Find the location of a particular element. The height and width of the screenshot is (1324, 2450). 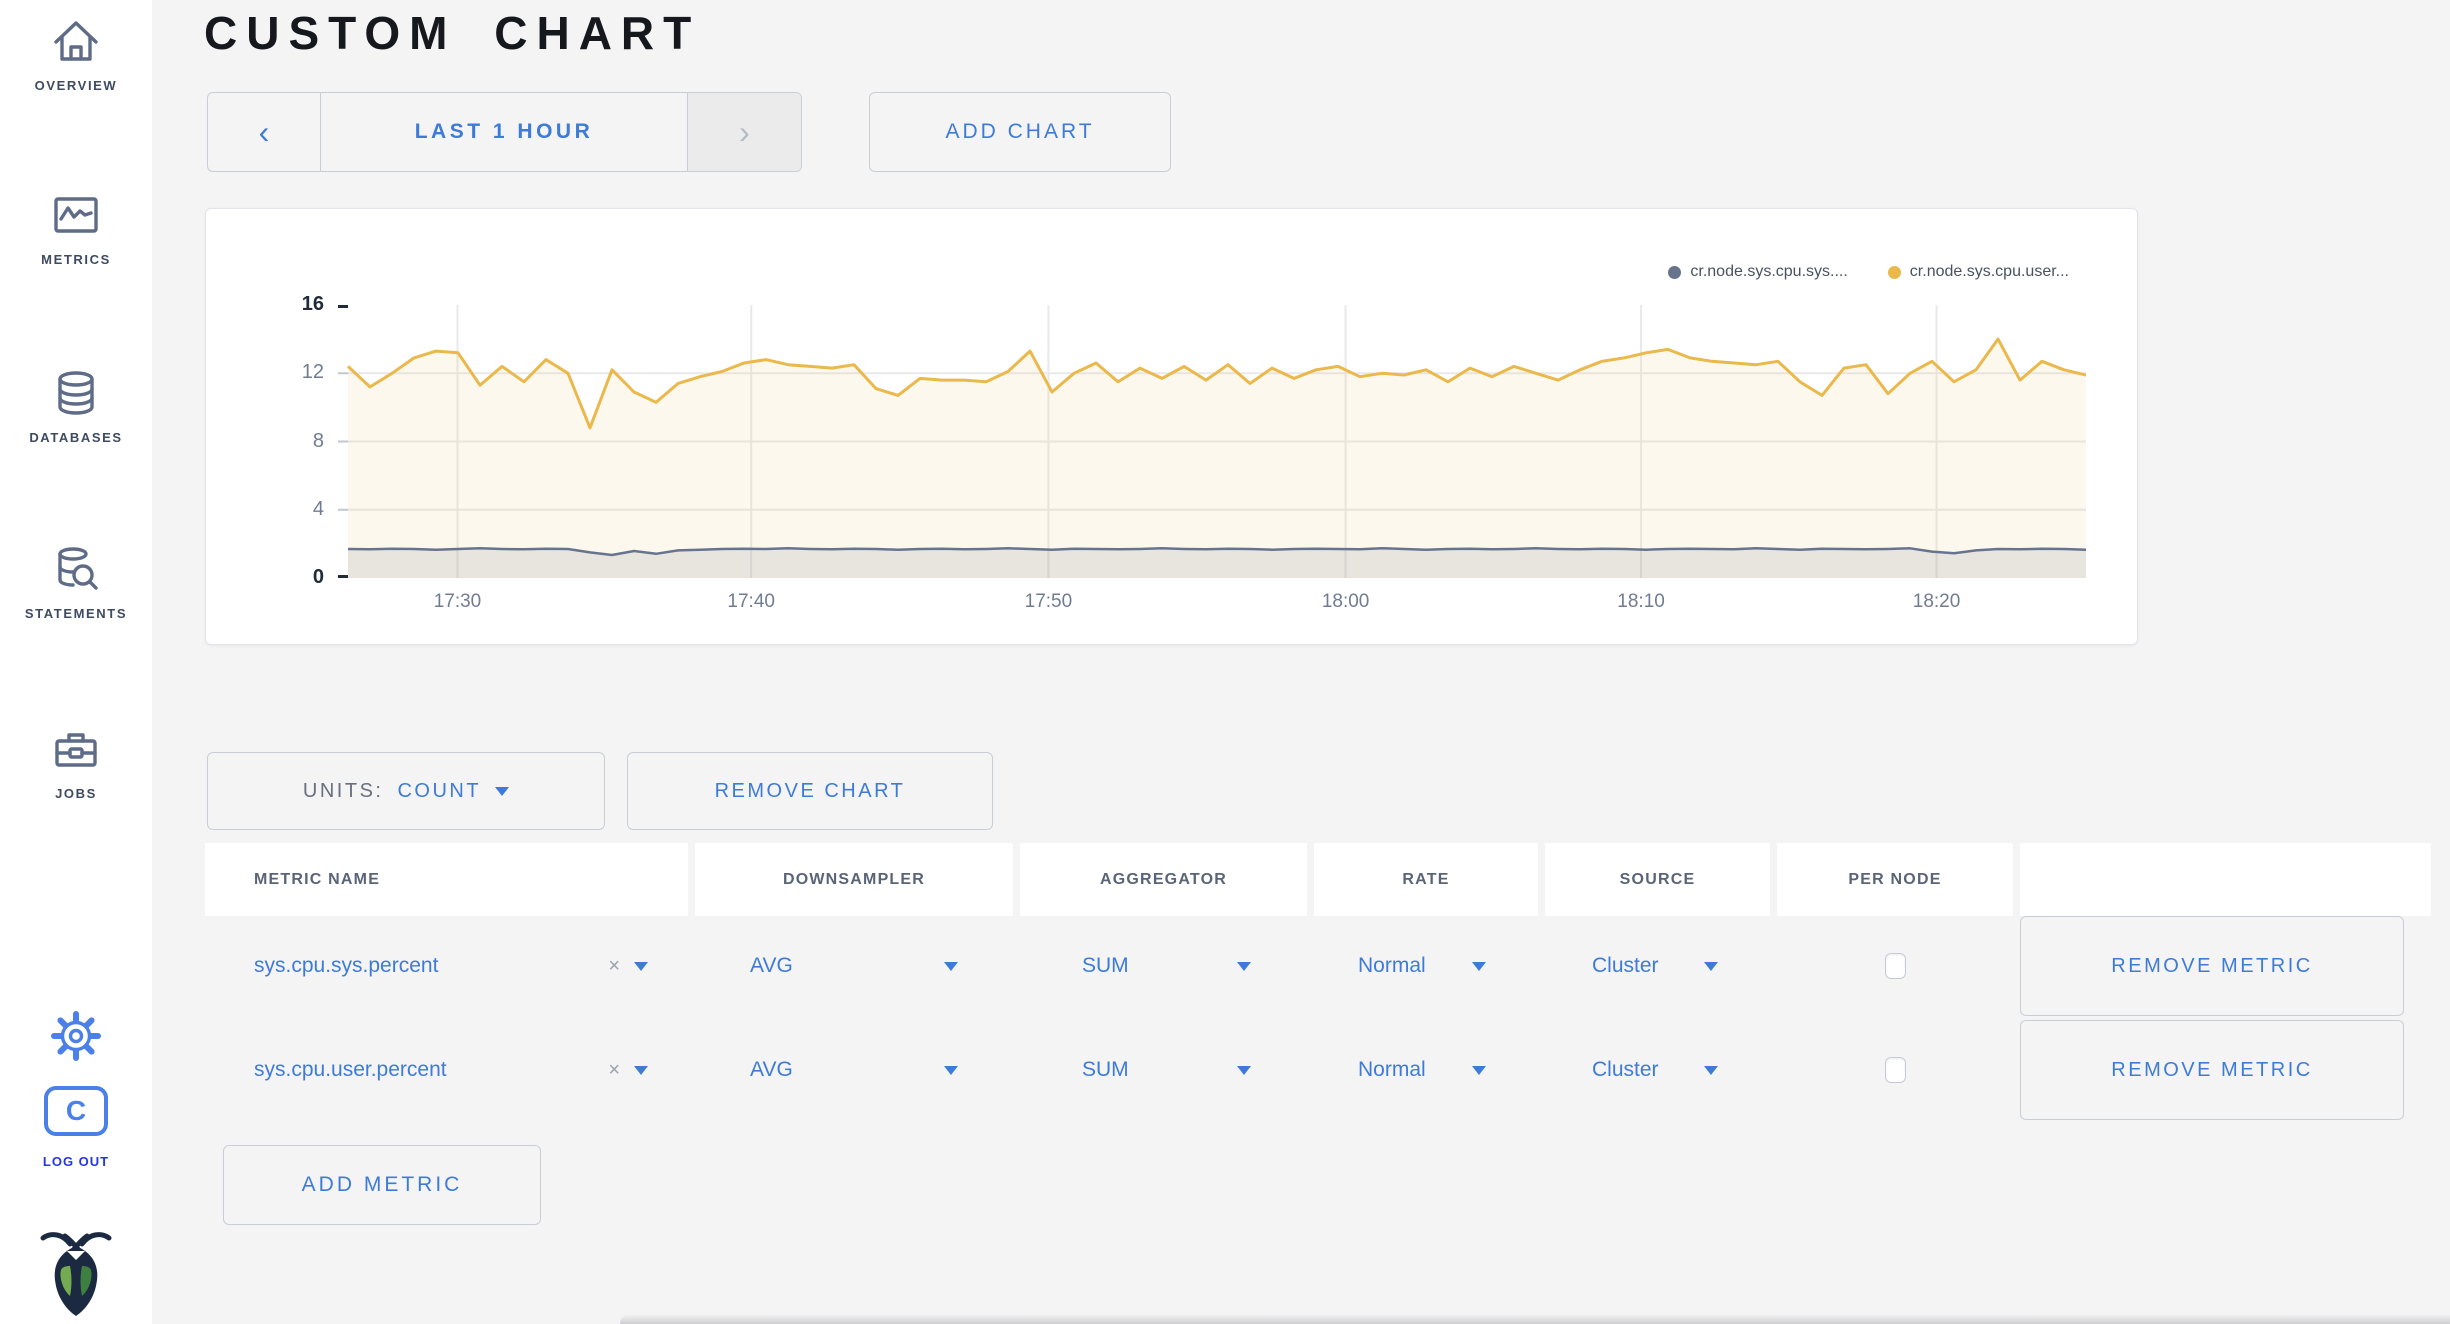

time-prev-button: ‹ is located at coordinates (264, 132).